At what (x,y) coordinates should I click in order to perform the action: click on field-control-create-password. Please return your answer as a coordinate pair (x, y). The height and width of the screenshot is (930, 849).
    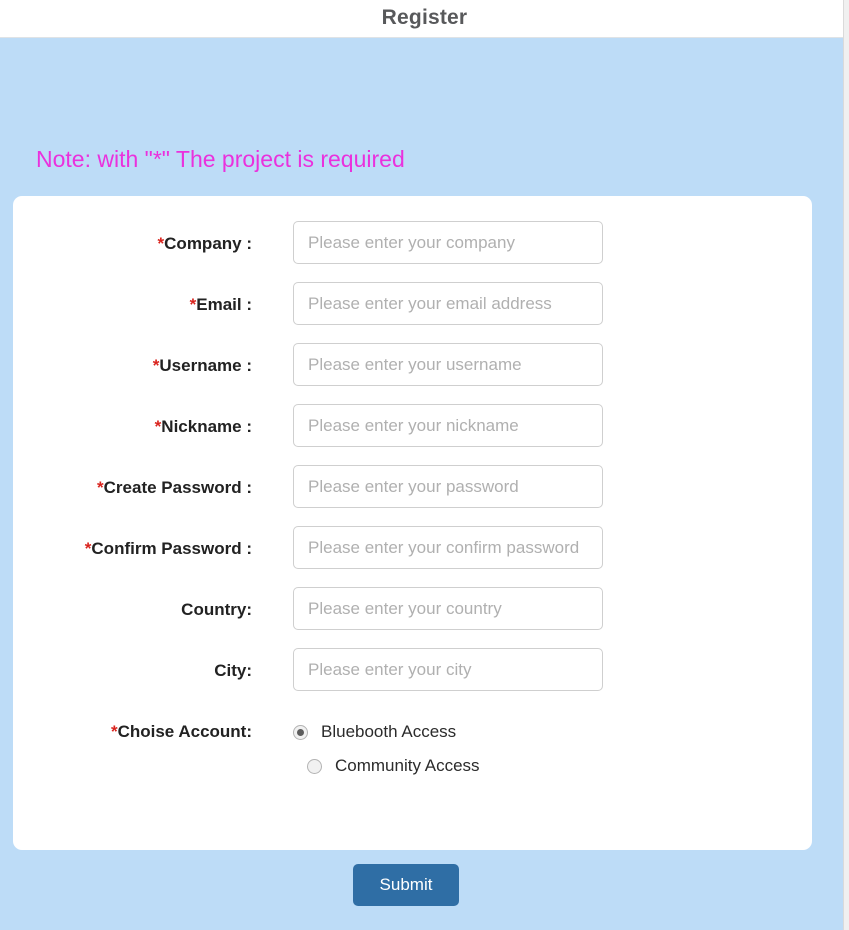
    Looking at the image, I should click on (448, 486).